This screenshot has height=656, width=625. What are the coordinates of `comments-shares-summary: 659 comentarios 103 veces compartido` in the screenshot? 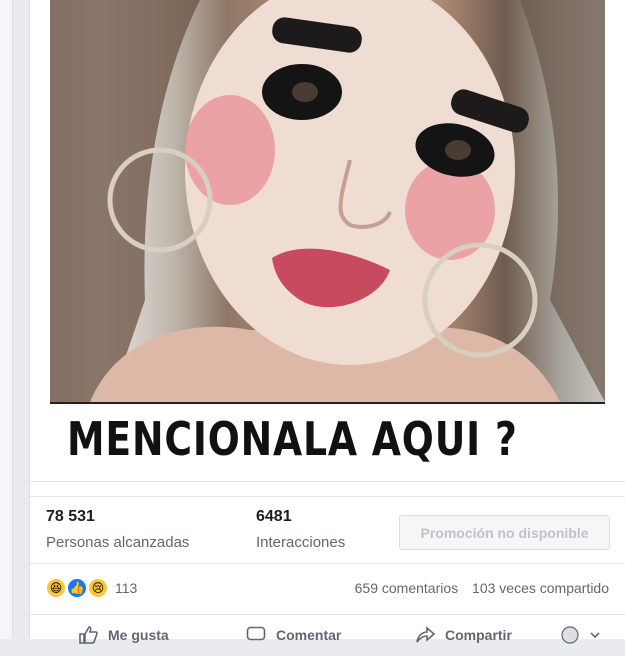 It's located at (482, 588).